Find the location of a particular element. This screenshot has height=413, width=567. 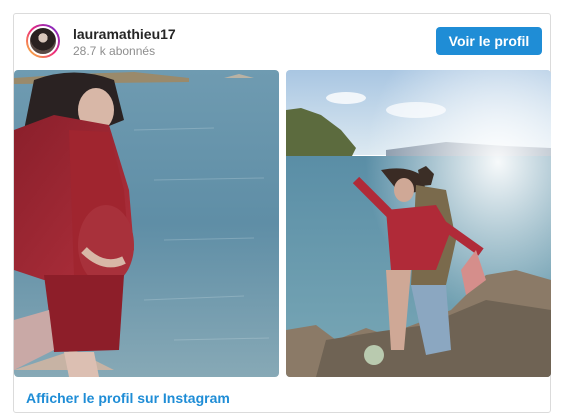

view-on-instagram-link: Afficher le profil sur Instagram is located at coordinates (128, 398).